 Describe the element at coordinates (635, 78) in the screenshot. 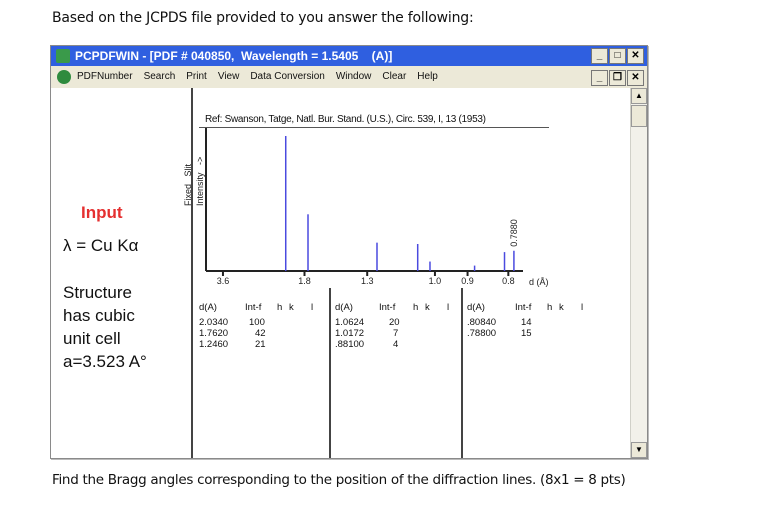

I see `child-close-button: ✕` at that location.